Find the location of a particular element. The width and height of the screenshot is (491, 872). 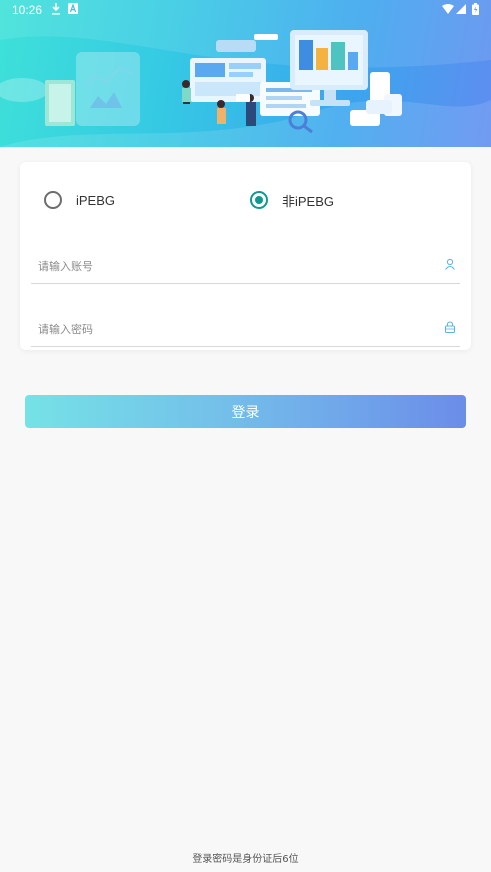

wifi-icon is located at coordinates (448, 9).